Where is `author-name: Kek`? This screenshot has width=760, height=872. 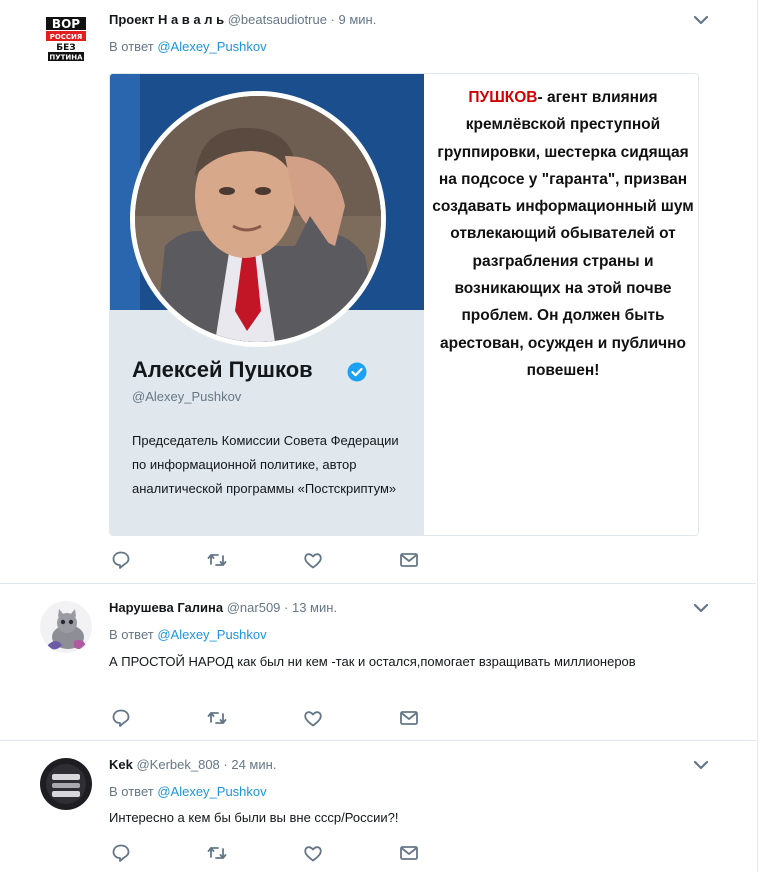 author-name: Kek is located at coordinates (121, 764).